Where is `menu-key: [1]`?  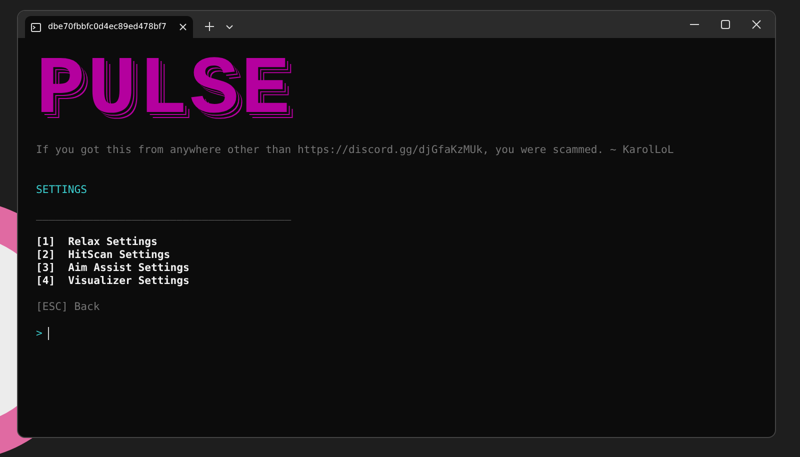
menu-key: [1] is located at coordinates (46, 242).